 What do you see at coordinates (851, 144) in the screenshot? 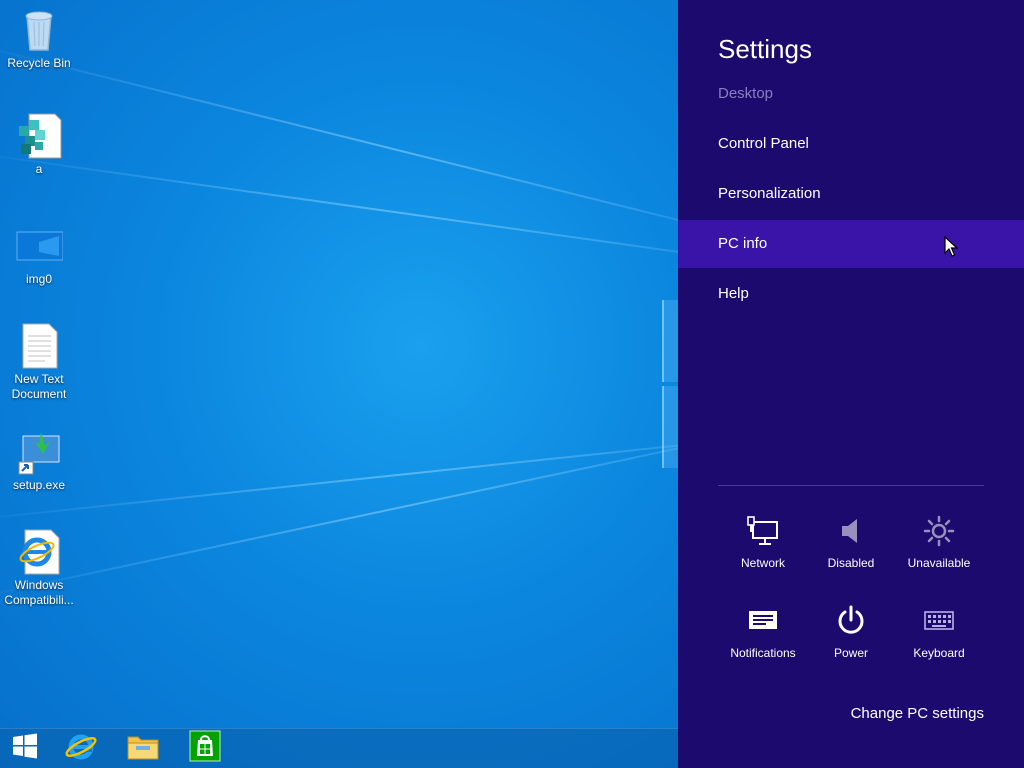
I see `settings-item-control-panel: Control Panel` at bounding box center [851, 144].